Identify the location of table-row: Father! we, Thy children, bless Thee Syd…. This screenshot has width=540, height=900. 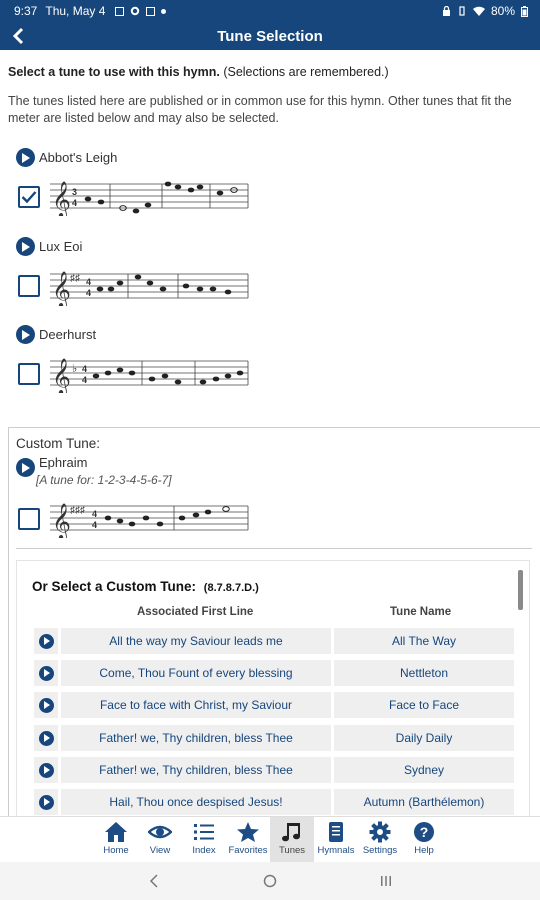
(274, 770).